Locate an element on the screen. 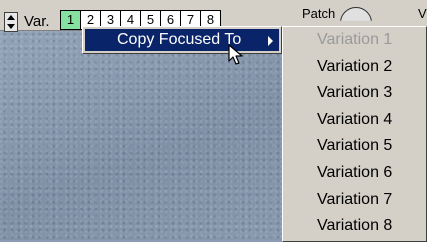 This screenshot has width=427, height=242. context-menu: Copy Focused To is located at coordinates (182, 40).